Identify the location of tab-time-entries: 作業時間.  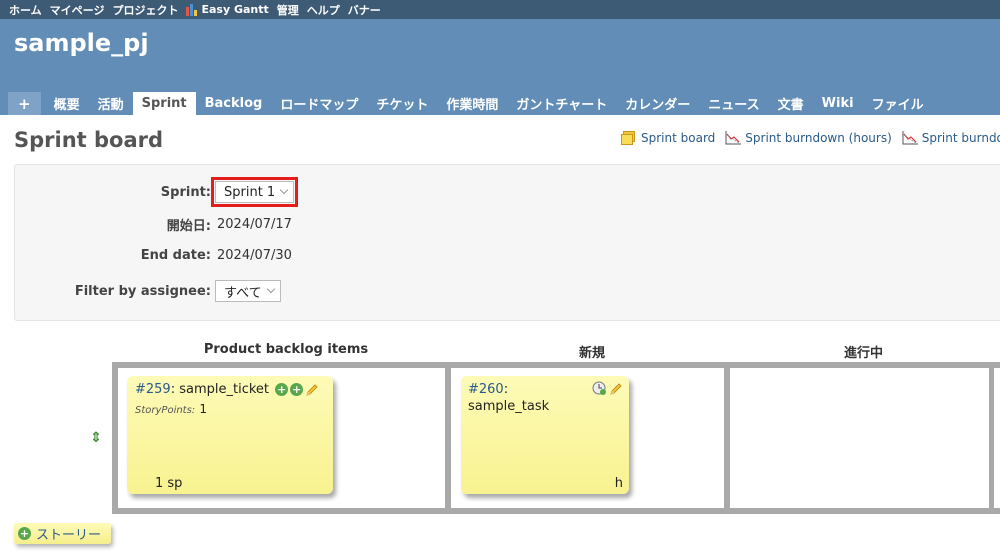
(472, 103).